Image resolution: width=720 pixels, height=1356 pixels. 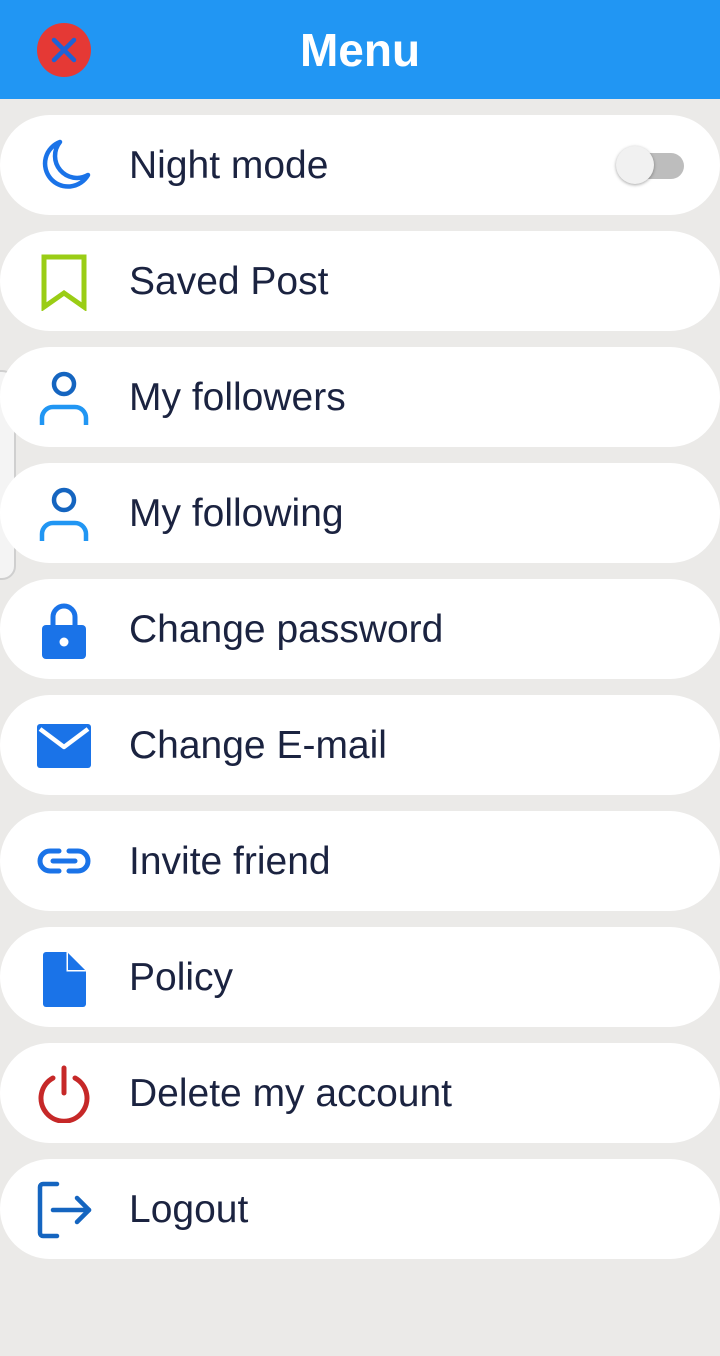 What do you see at coordinates (64, 282) in the screenshot?
I see `bookmark-icon` at bounding box center [64, 282].